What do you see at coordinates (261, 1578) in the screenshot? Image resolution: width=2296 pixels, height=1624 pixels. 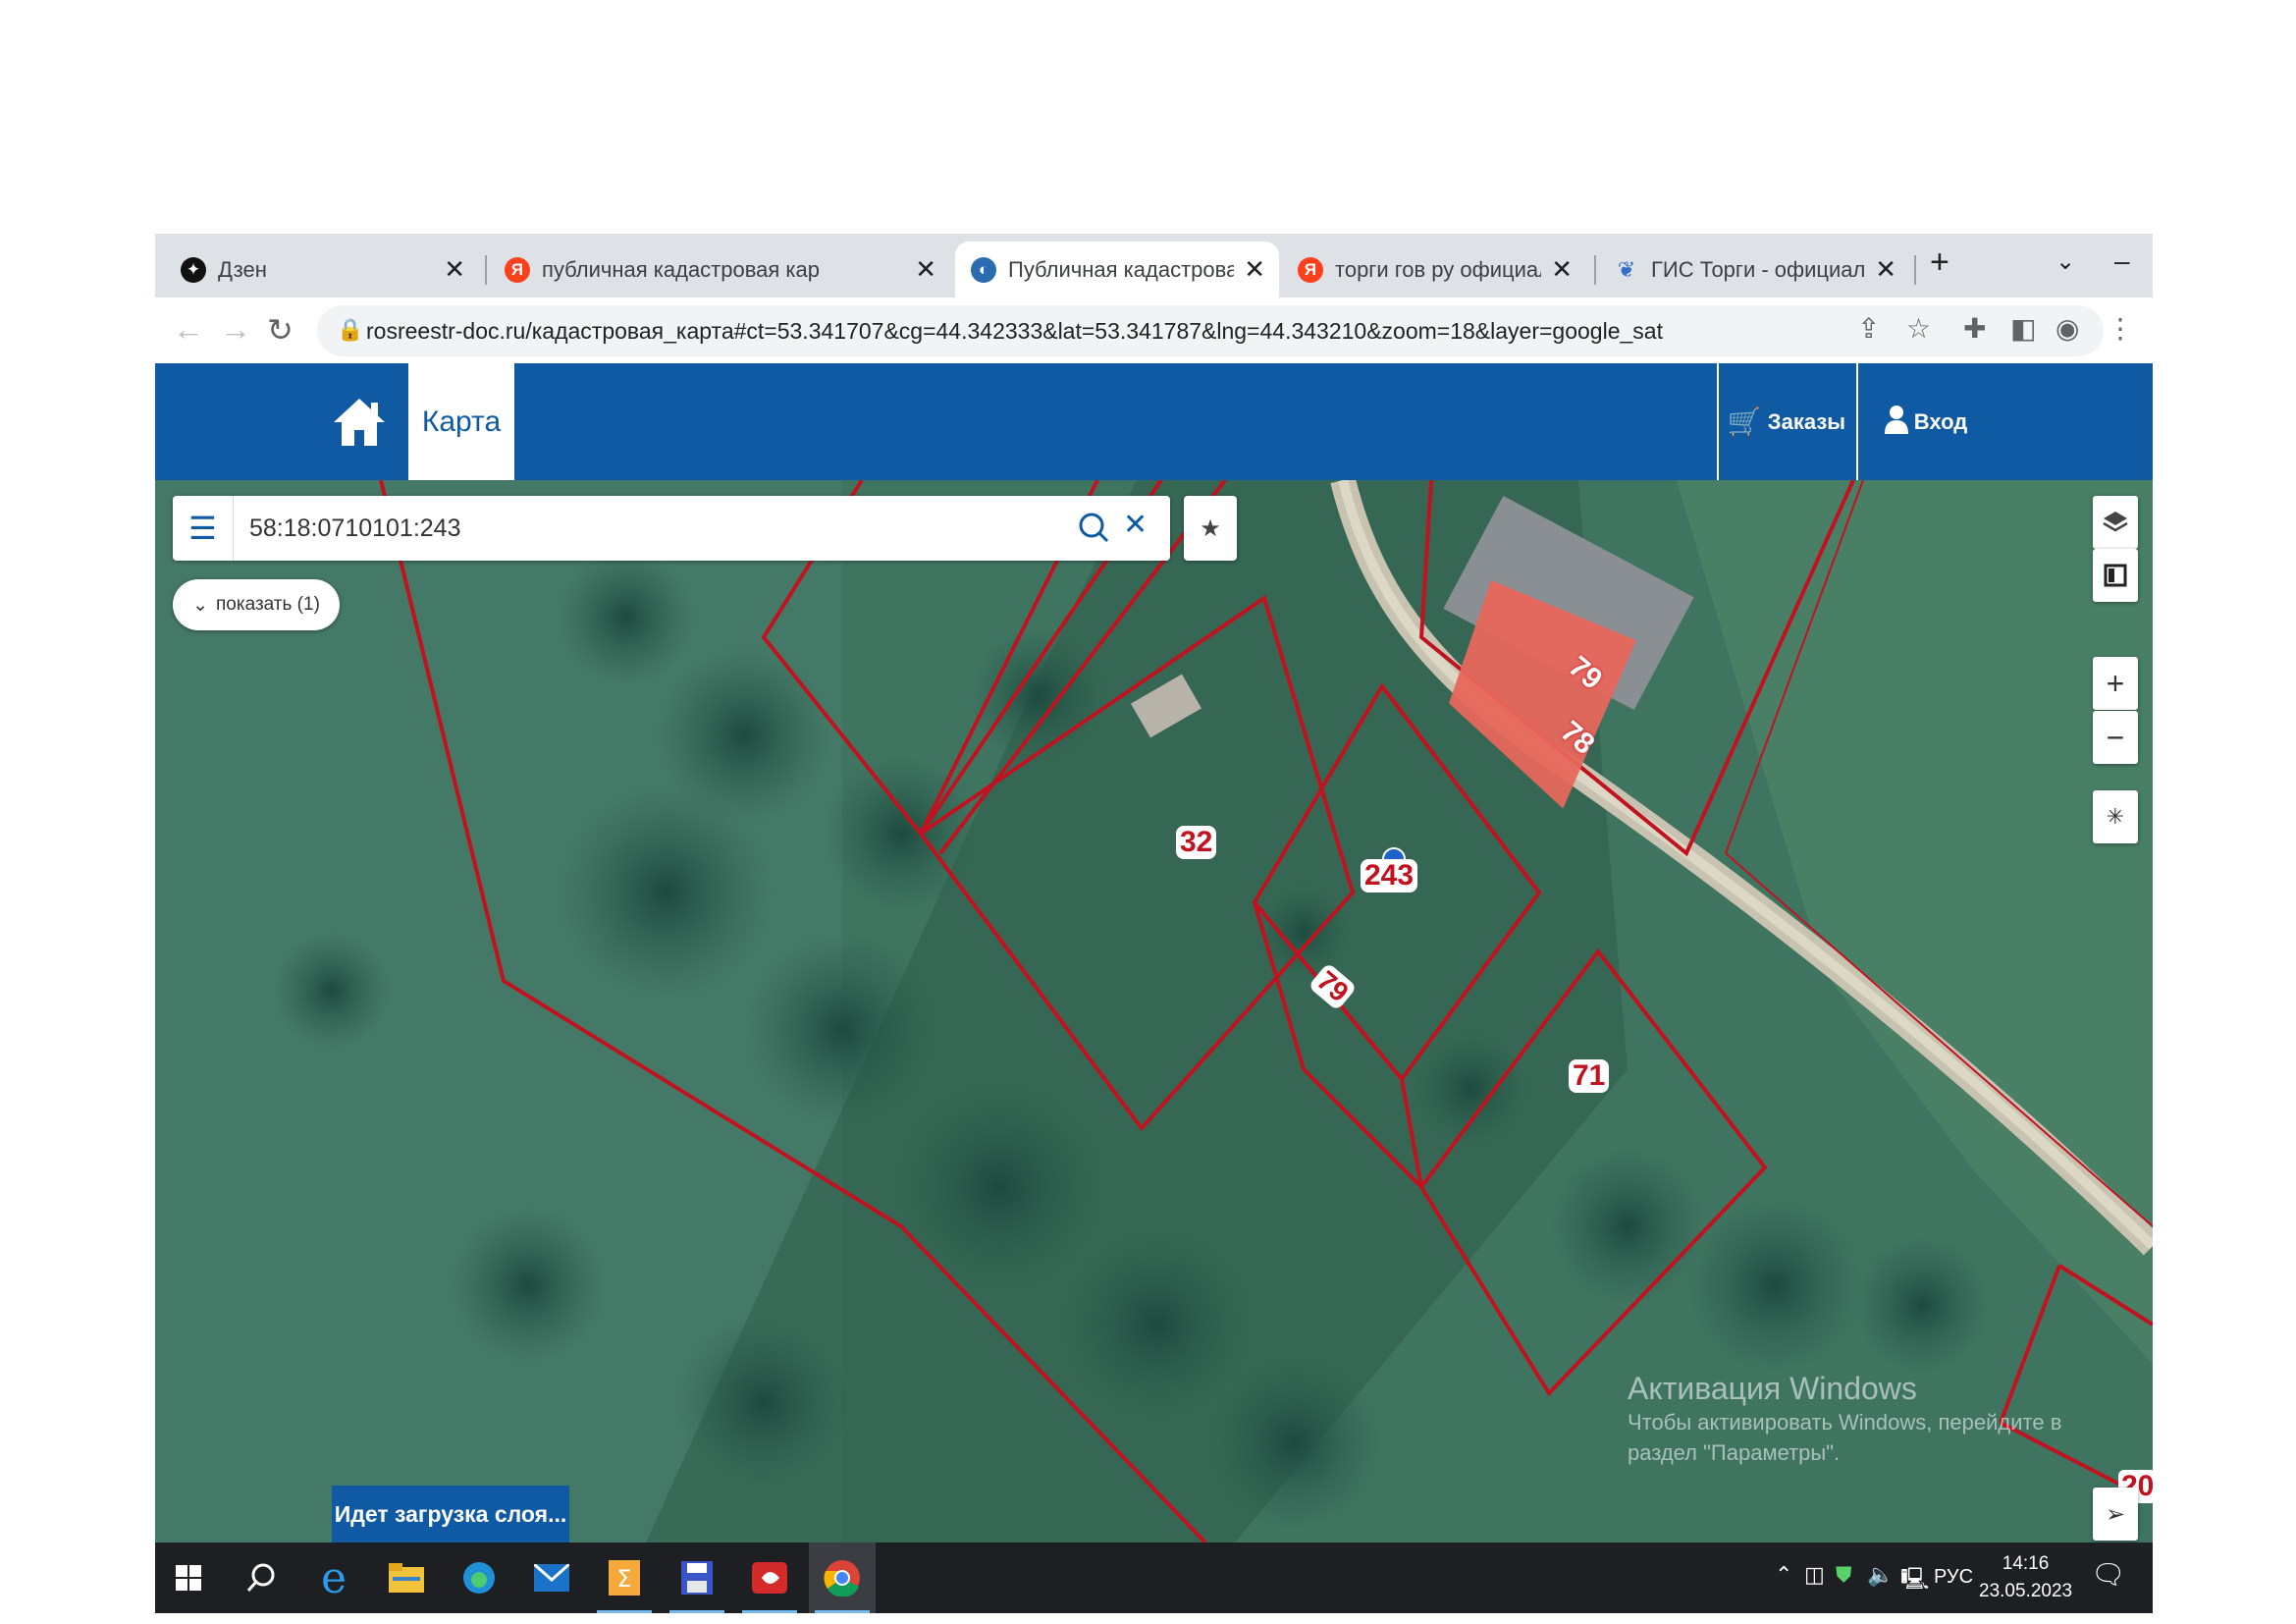 I see `taskbar-search-icon` at bounding box center [261, 1578].